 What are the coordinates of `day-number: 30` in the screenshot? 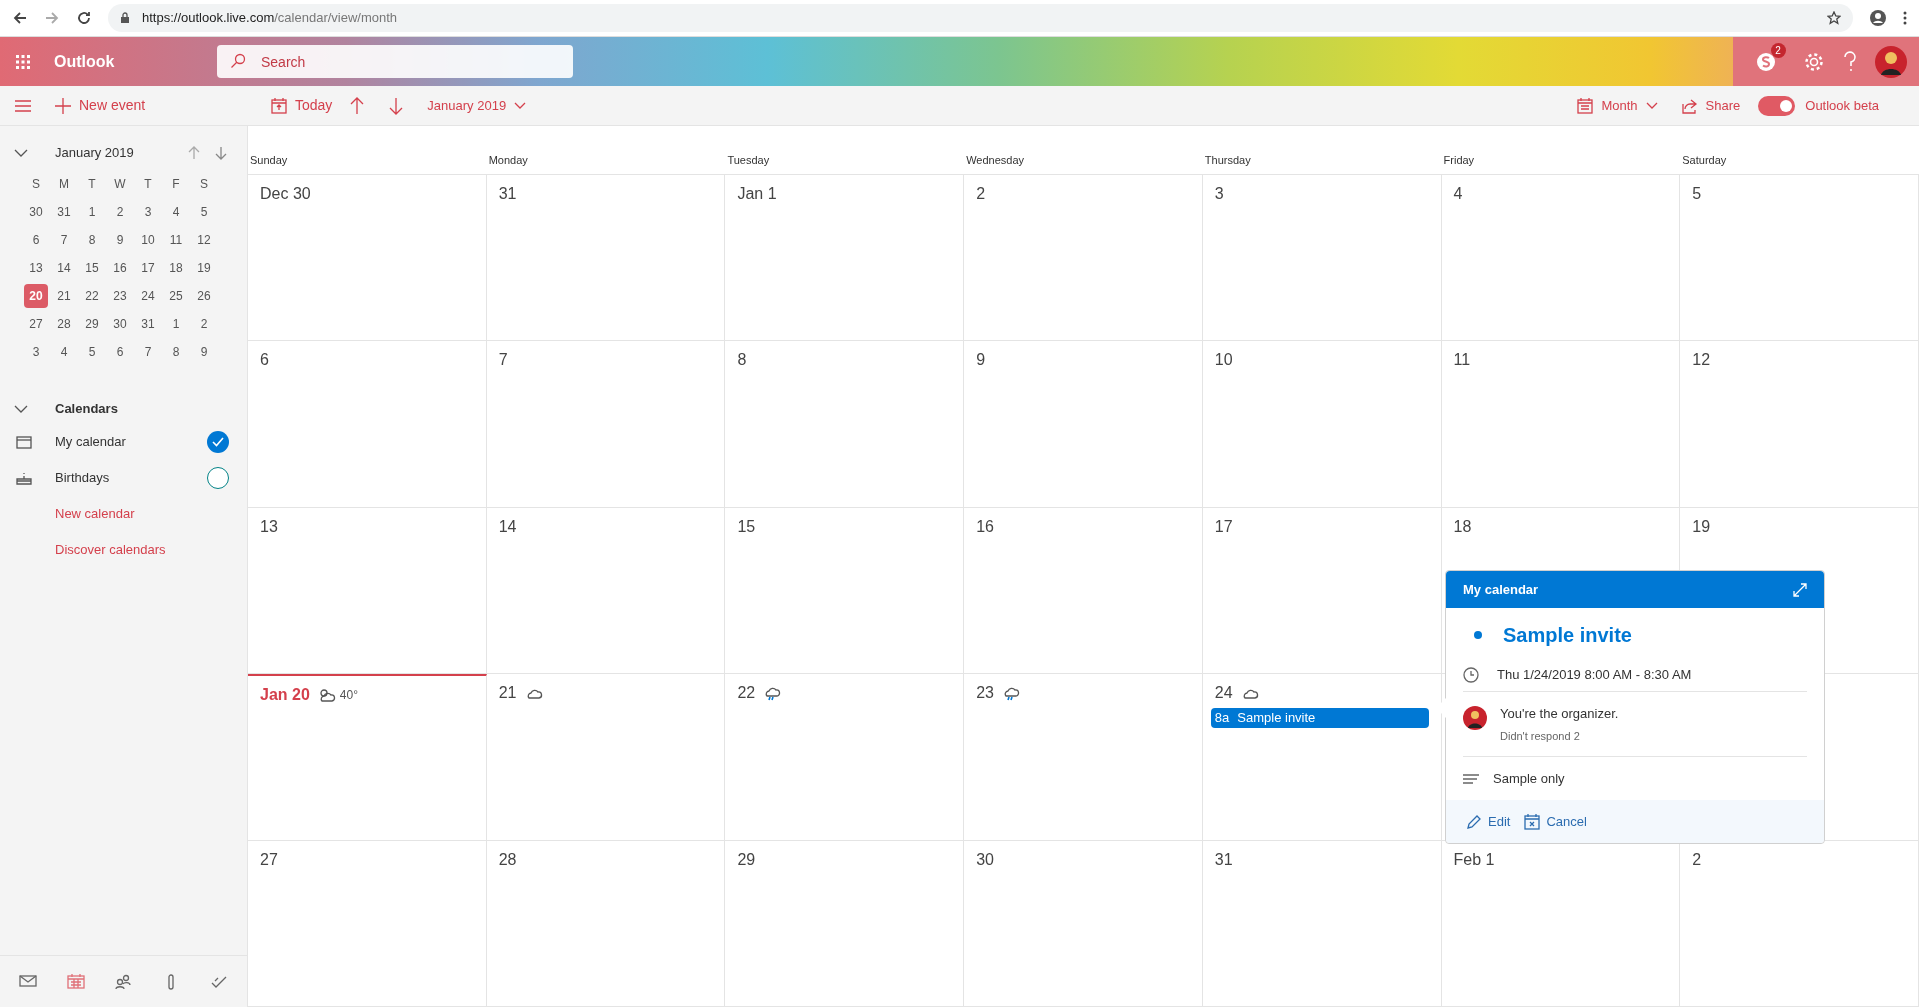 It's located at (985, 859).